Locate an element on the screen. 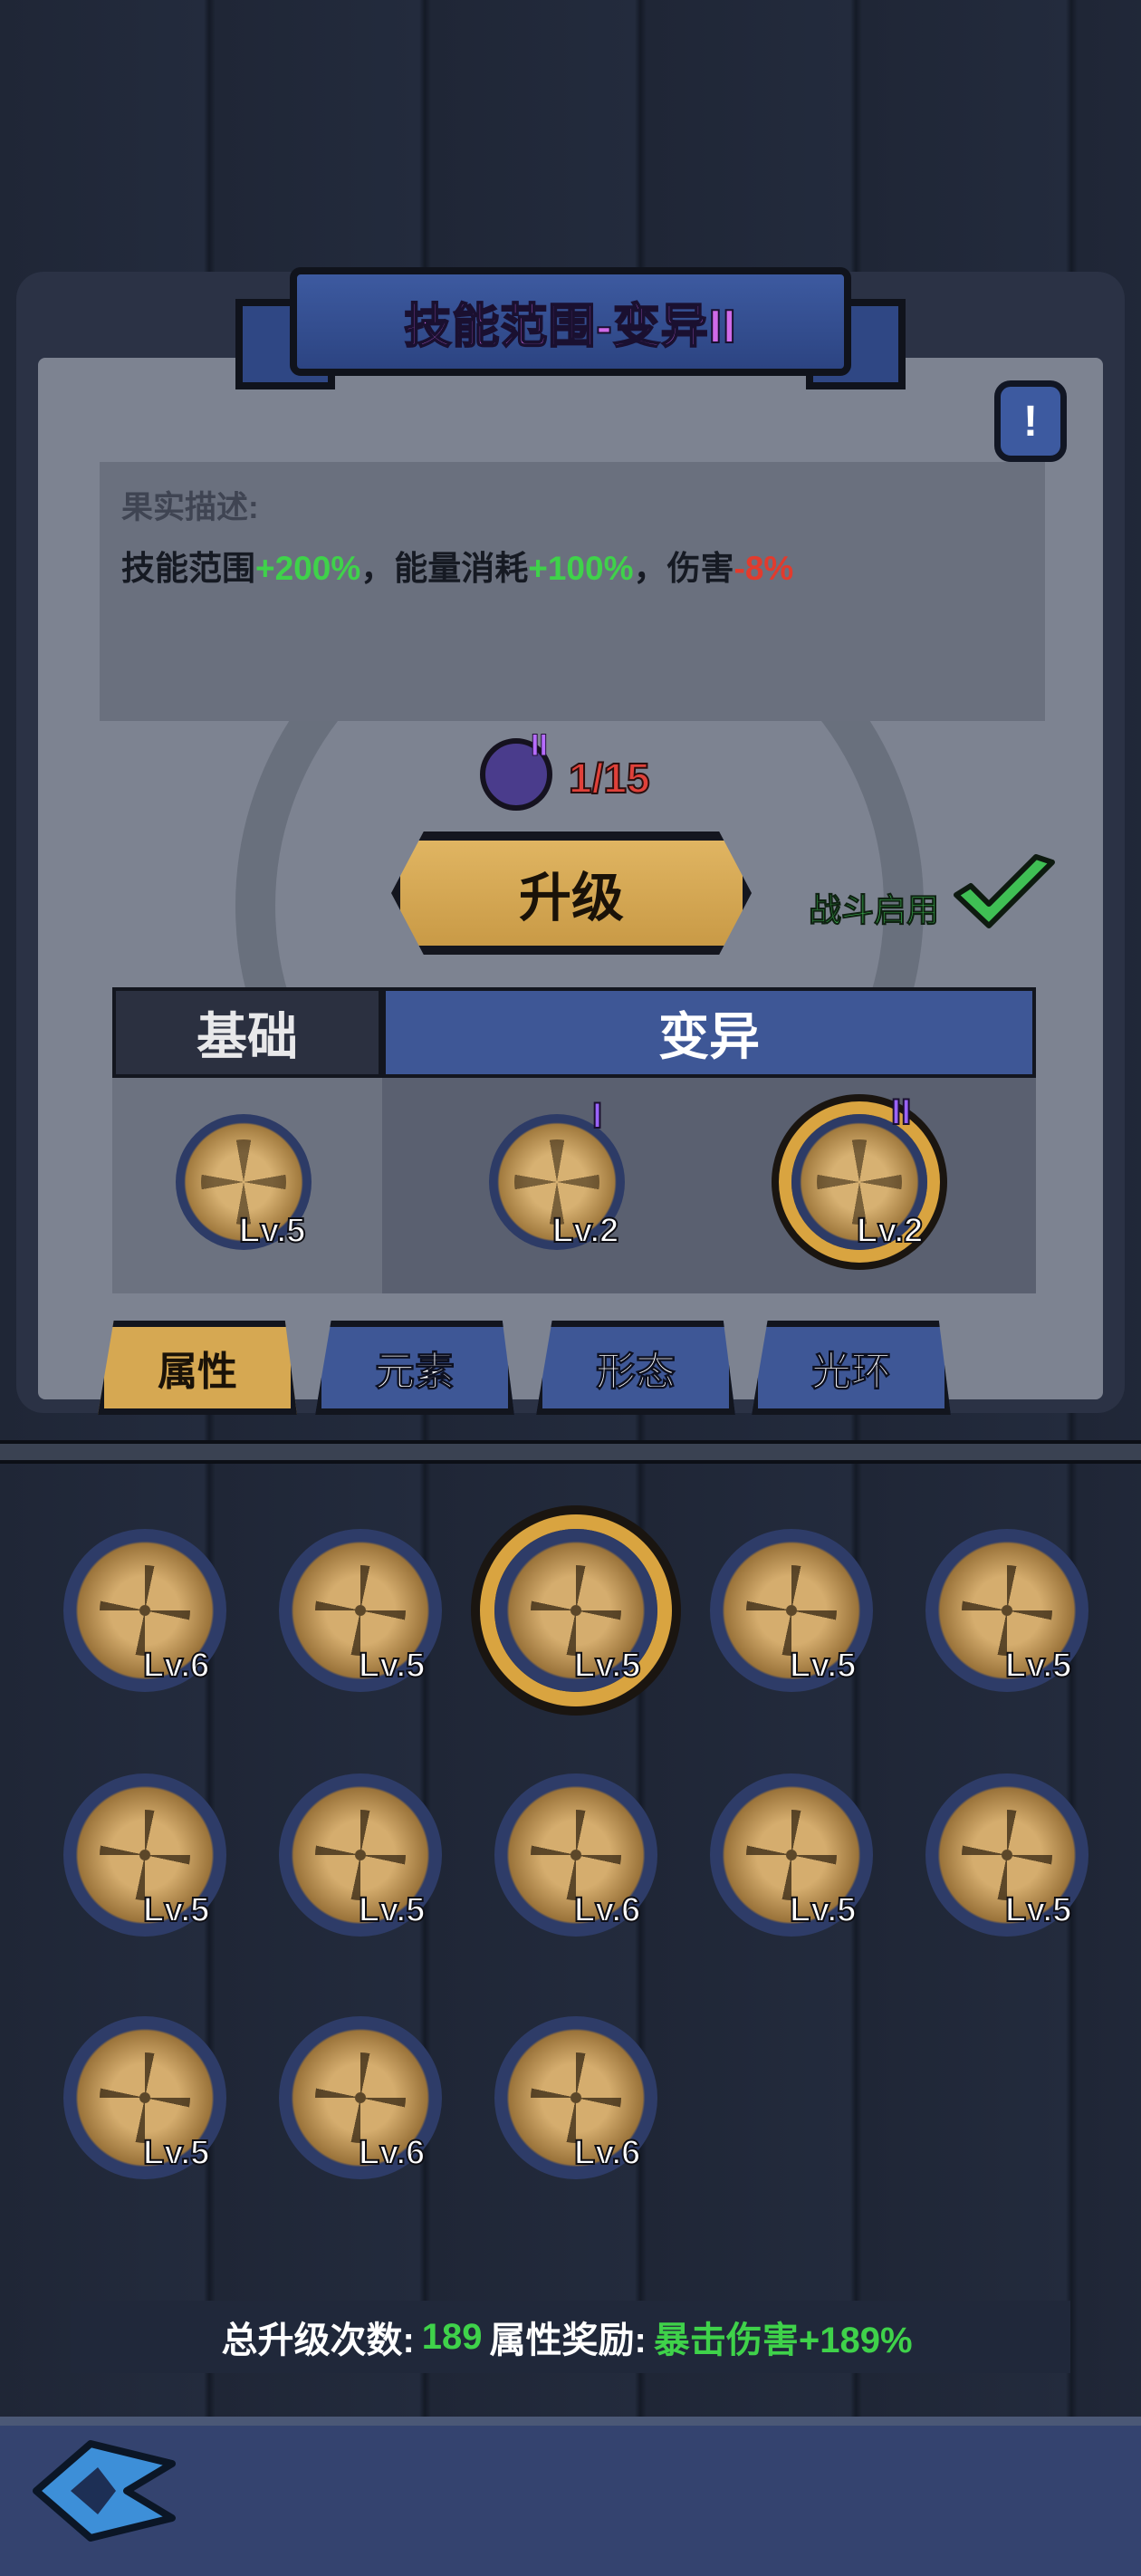  tab-attributes: 属性 is located at coordinates (198, 1368).